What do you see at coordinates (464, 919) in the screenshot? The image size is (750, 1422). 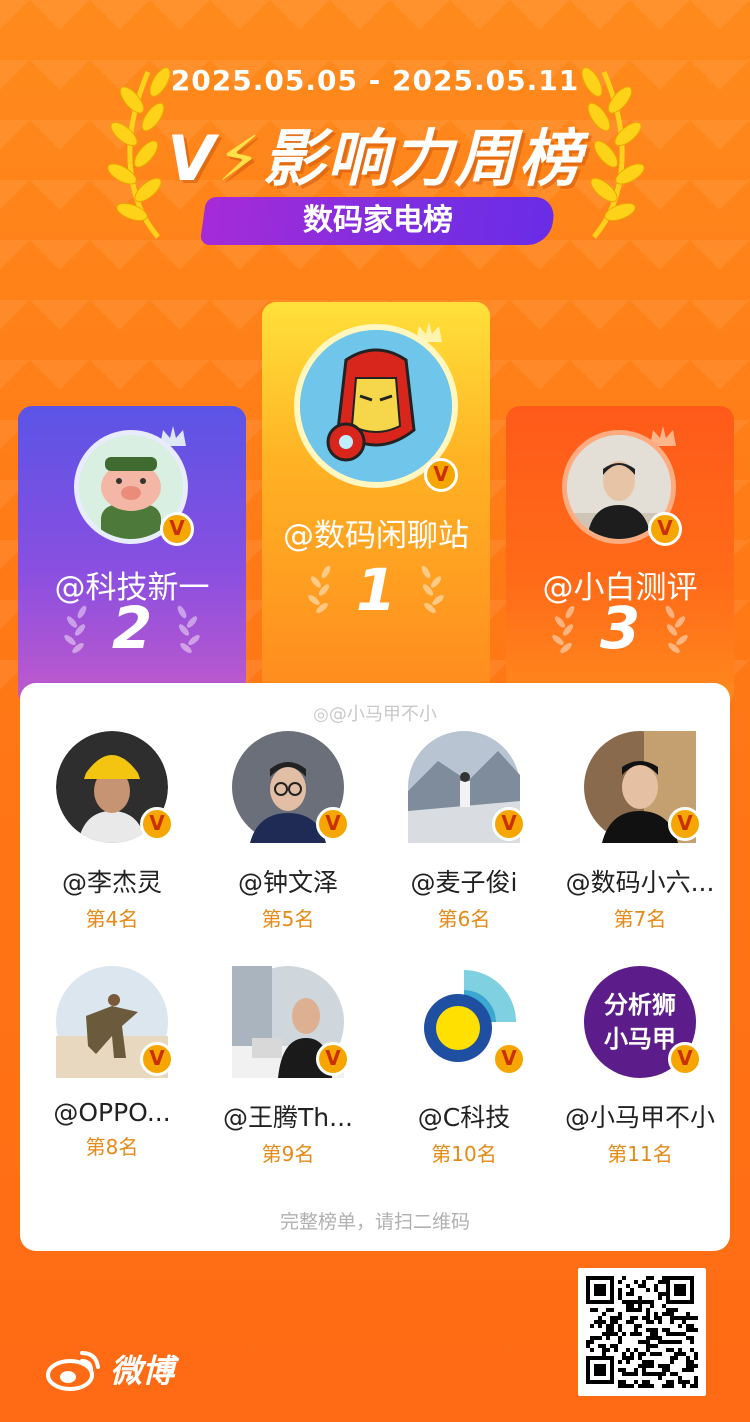 I see `user-rank: 第6名` at bounding box center [464, 919].